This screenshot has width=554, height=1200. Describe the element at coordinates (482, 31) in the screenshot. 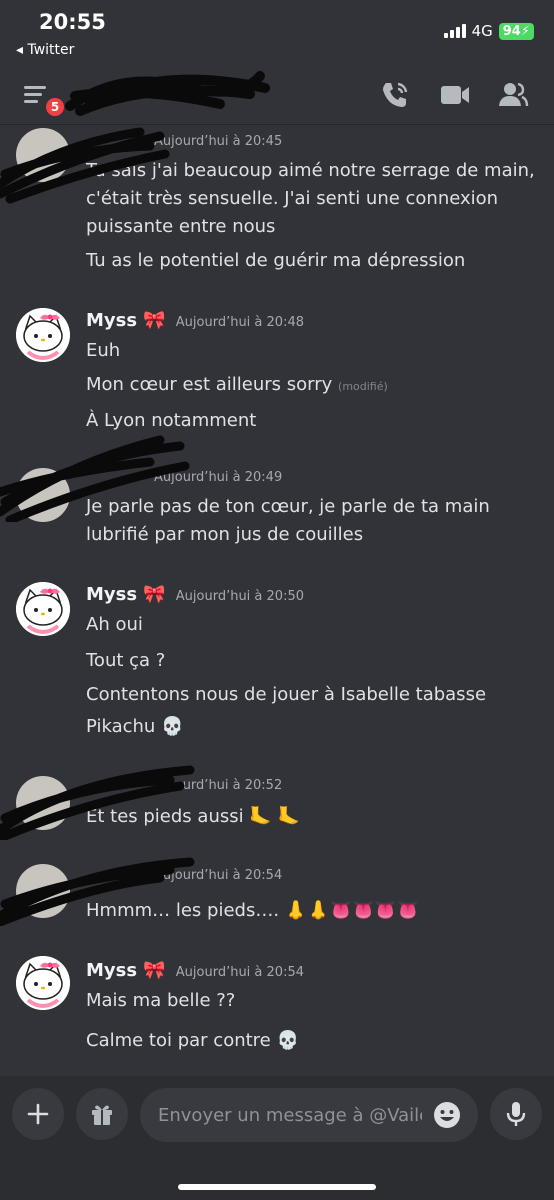

I see `network-type: 4G` at that location.